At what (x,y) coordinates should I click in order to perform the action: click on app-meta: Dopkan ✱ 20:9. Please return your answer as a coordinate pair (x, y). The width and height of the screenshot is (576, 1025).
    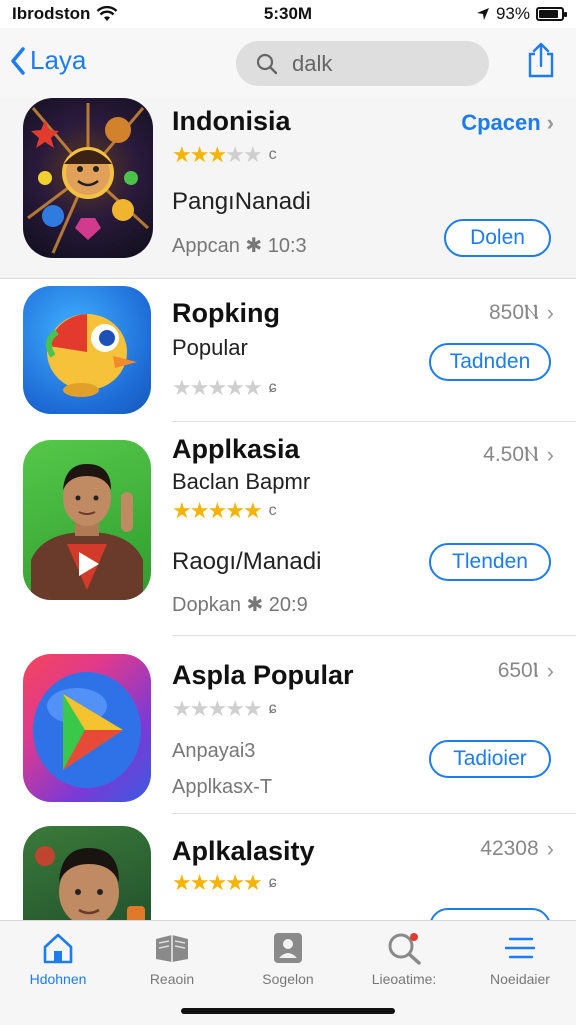
    Looking at the image, I should click on (240, 605).